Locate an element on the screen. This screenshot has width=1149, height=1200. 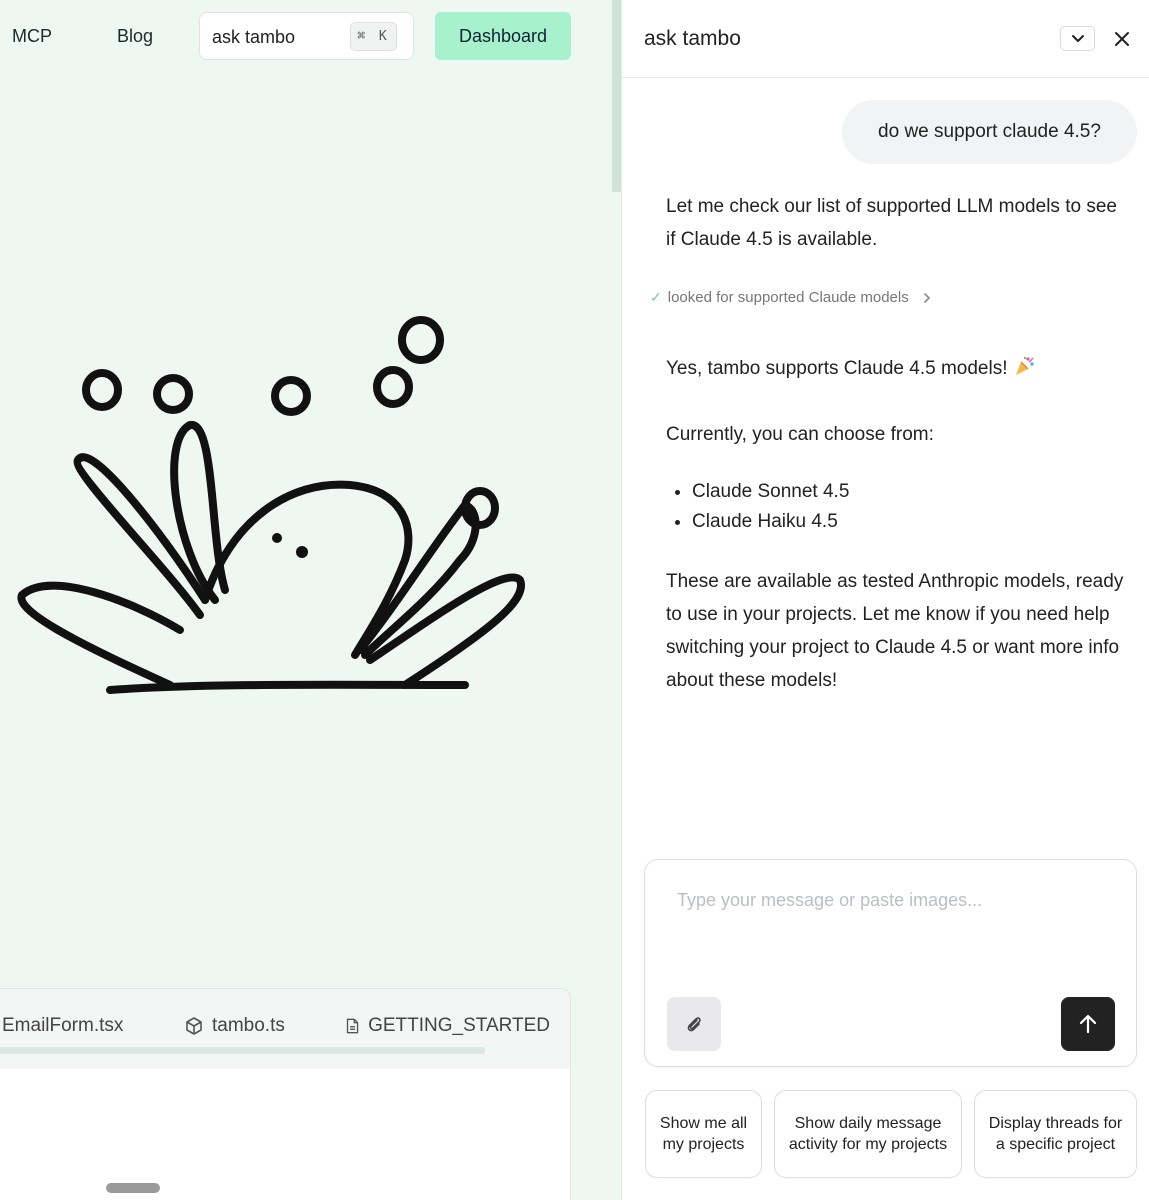
list-item: Claude Sonnet 4.5 is located at coordinates (770, 492).